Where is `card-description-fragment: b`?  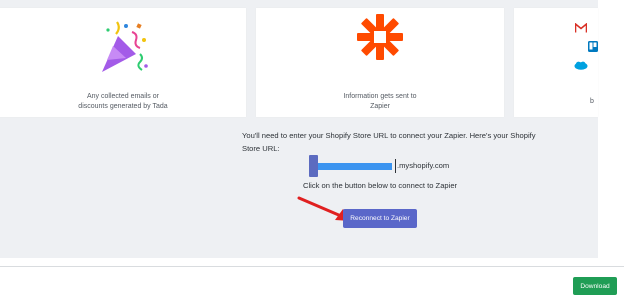 card-description-fragment: b is located at coordinates (592, 101).